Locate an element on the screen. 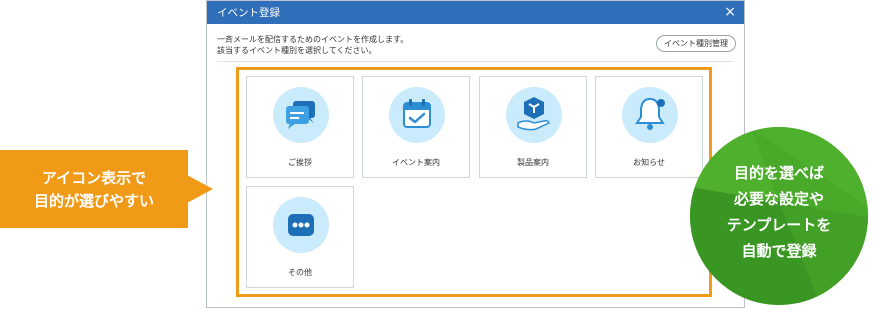 The width and height of the screenshot is (879, 310). left-callout-line-2: 目的が選びやすい is located at coordinates (93, 201).